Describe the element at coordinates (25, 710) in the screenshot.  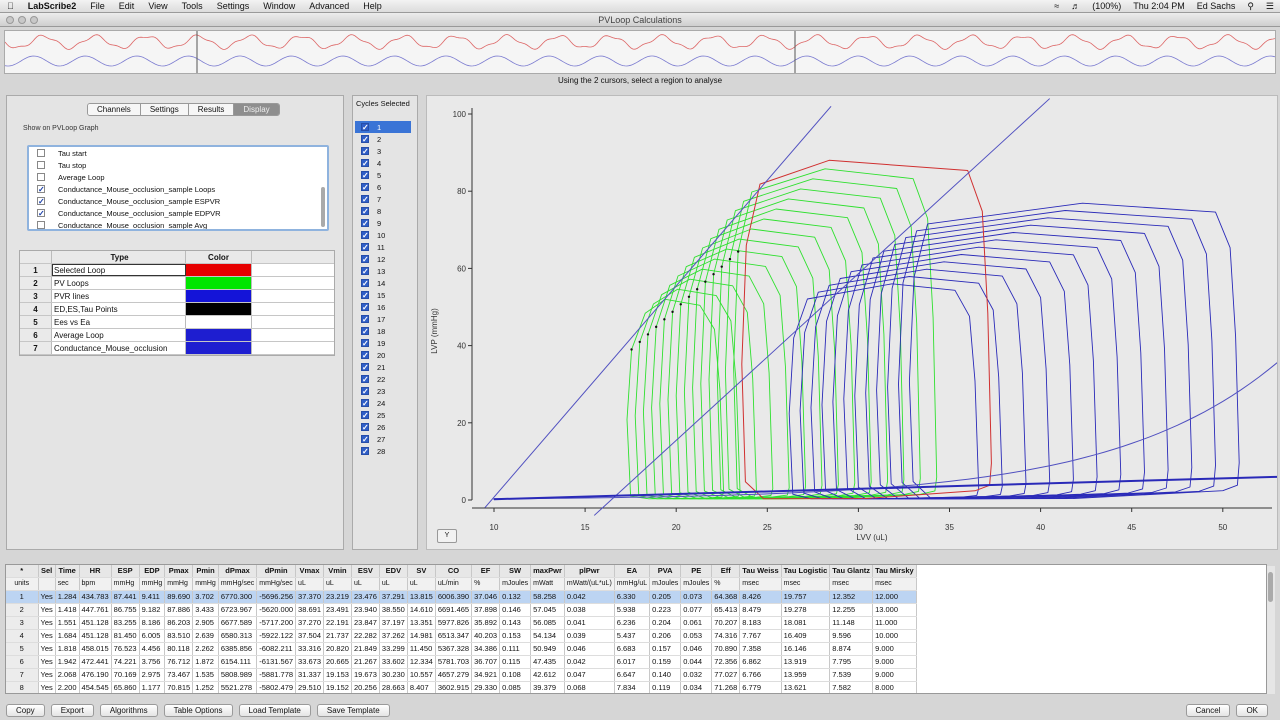
I see `copy-button: Copy` at that location.